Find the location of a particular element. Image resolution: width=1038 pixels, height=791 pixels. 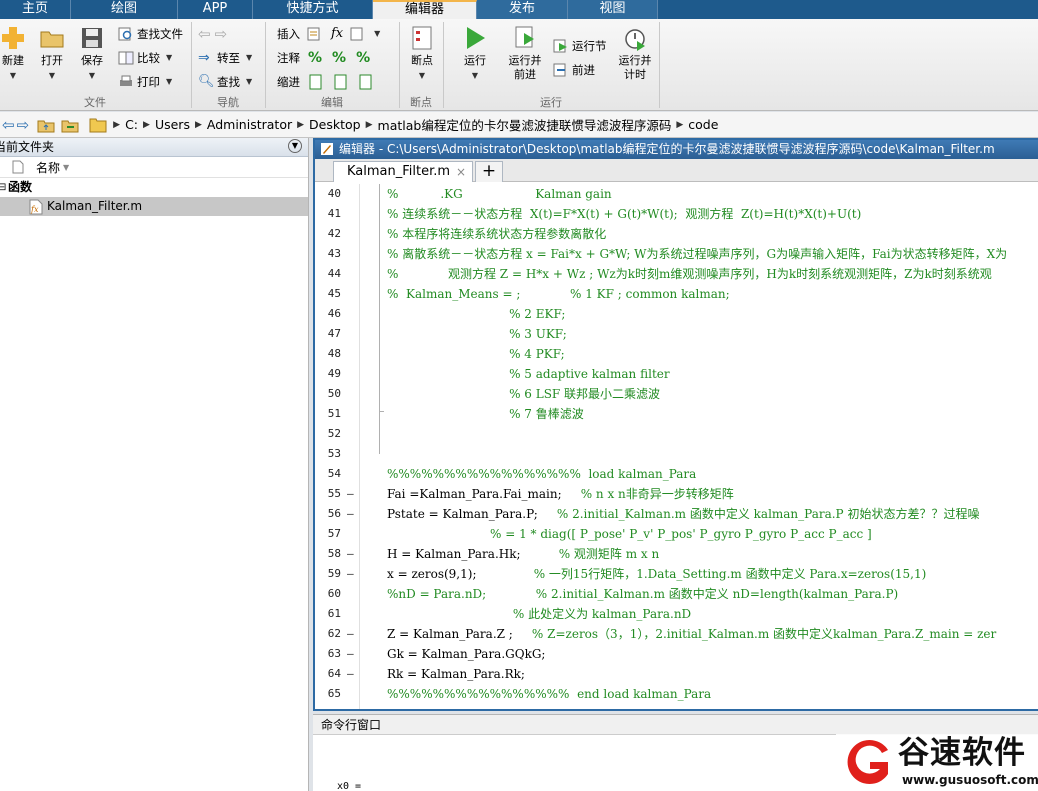

tab-shortcuts: 快捷方式 is located at coordinates (313, 9).